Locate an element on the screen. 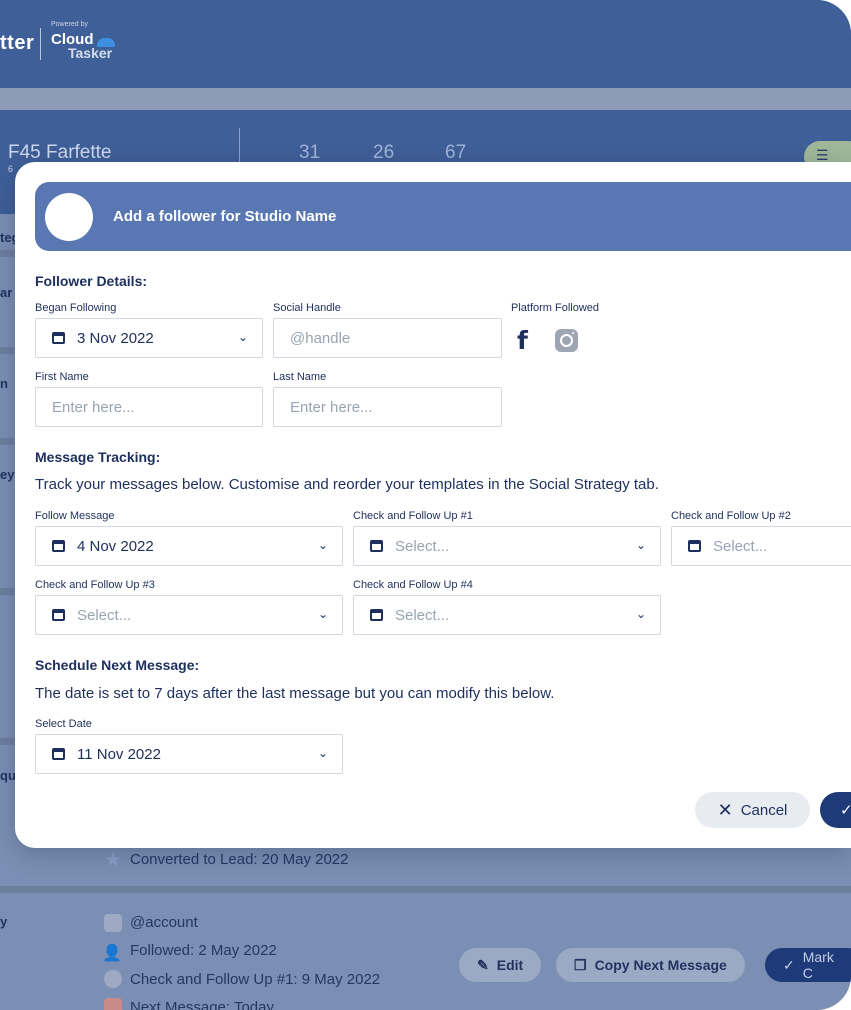 The height and width of the screenshot is (1010, 851). followup2-label: Check and Follow Up #2 is located at coordinates (731, 516).